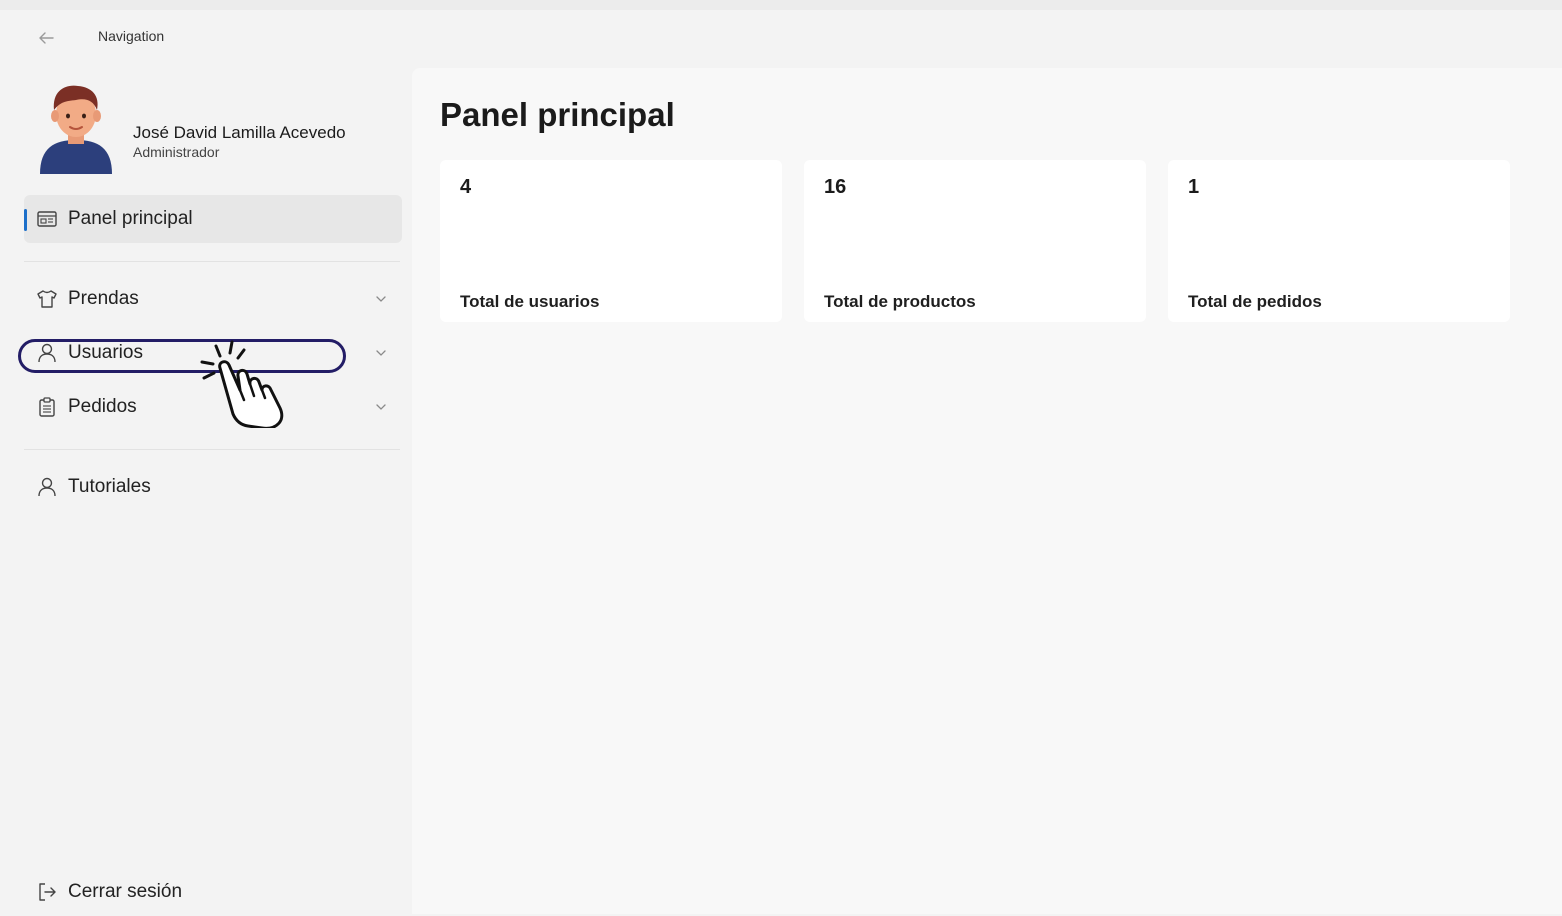 This screenshot has width=1562, height=916. What do you see at coordinates (213, 892) in the screenshot?
I see `logout-button: Cerrar sesión` at bounding box center [213, 892].